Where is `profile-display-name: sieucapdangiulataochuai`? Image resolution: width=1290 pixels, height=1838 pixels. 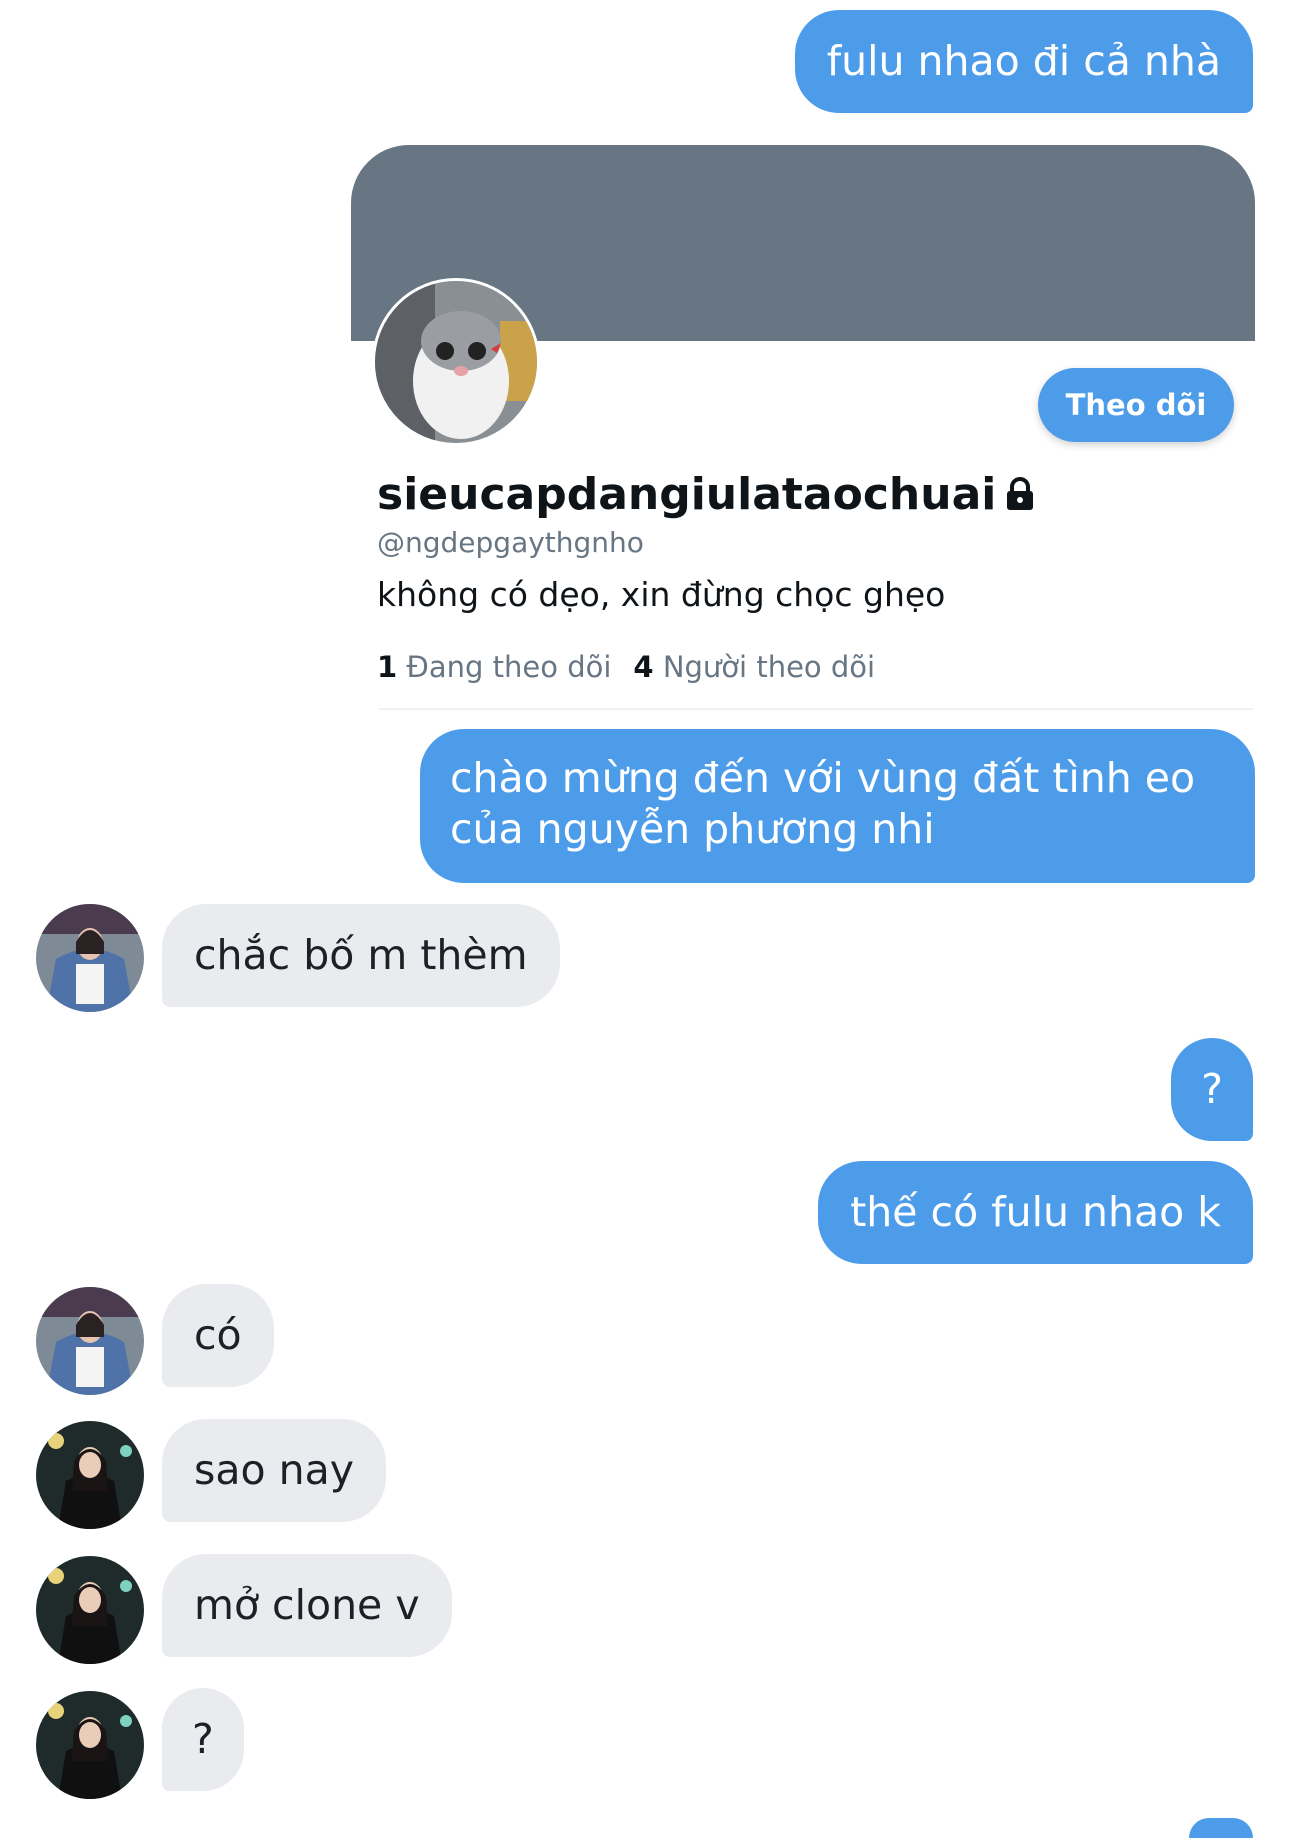 profile-display-name: sieucapdangiulataochuai is located at coordinates (706, 496).